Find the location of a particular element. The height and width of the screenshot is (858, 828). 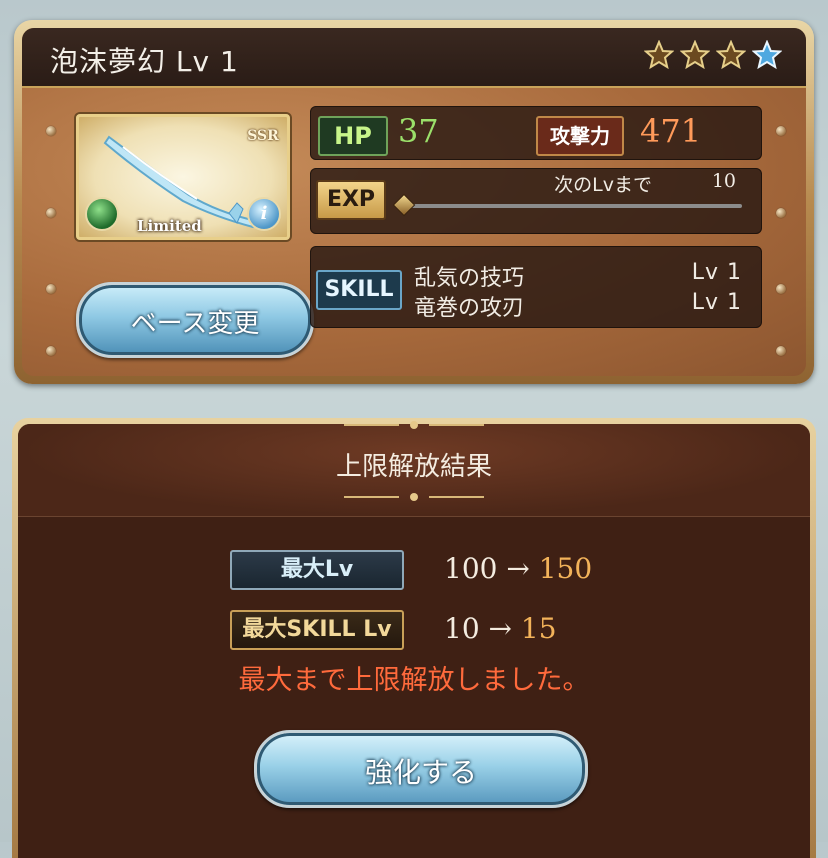

max-level-old: 100 → is located at coordinates (487, 568).